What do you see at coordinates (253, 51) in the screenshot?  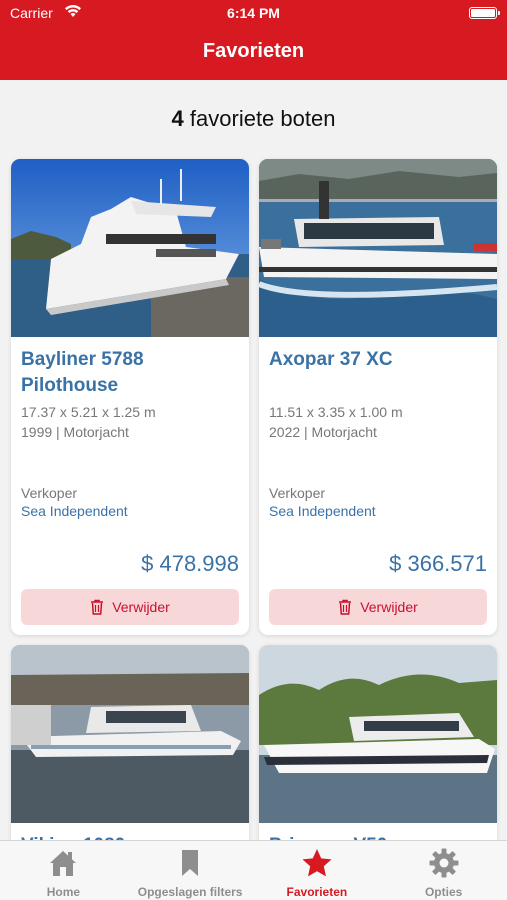 I see `page-title: Favorieten` at bounding box center [253, 51].